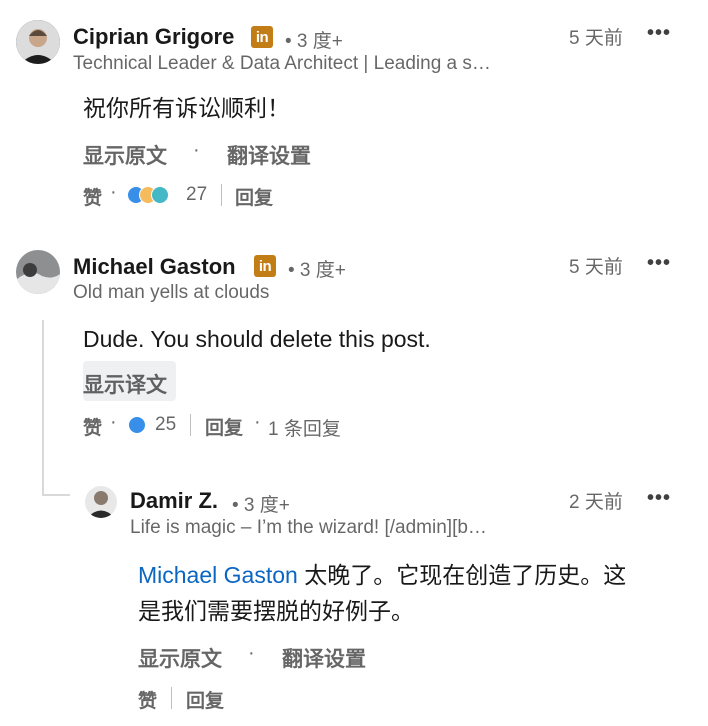  Describe the element at coordinates (165, 425) in the screenshot. I see `reaction-count: 25` at that location.